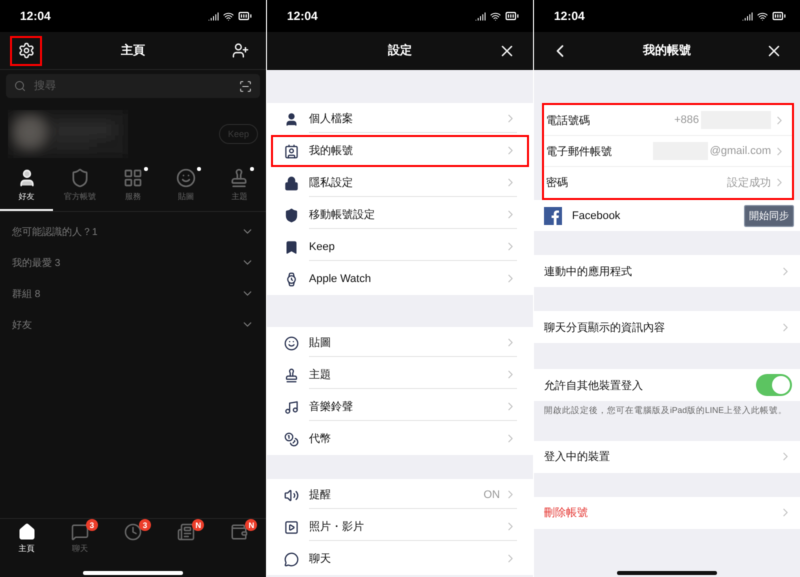  What do you see at coordinates (400, 559) in the screenshot?
I see `settings-row: 聊天` at bounding box center [400, 559].